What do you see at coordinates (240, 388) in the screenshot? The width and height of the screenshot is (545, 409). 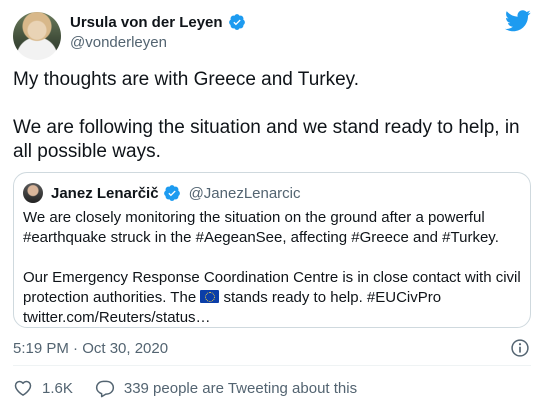 I see `reply-label: 339 people are Tweeting about this` at bounding box center [240, 388].